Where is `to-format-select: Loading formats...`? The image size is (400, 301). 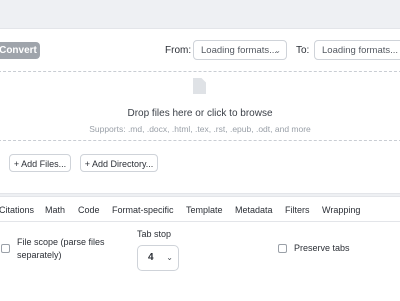
to-format-select: Loading formats... is located at coordinates (357, 50).